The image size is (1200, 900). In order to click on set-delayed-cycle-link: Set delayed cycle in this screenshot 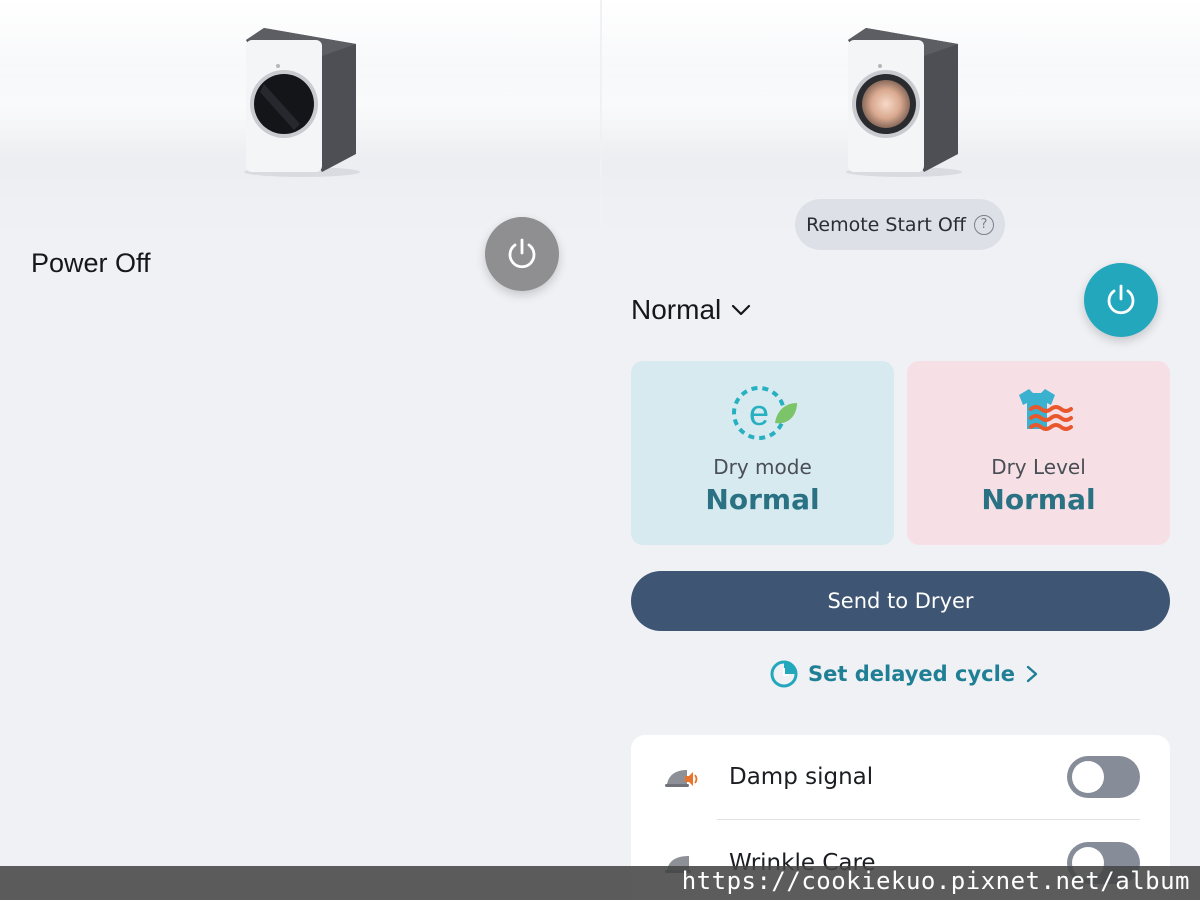, I will do `click(904, 674)`.